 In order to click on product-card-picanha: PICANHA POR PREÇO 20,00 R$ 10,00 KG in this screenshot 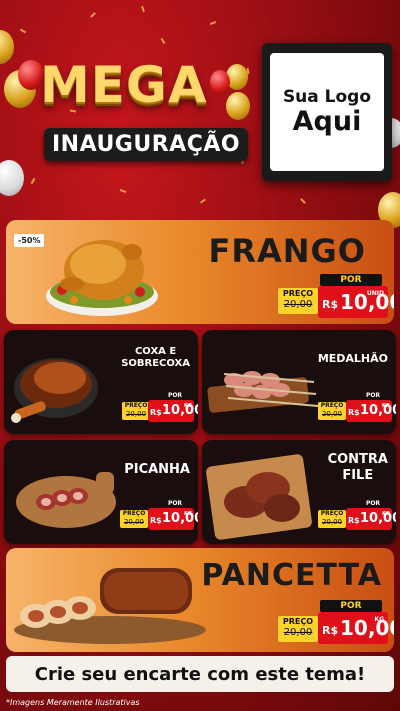, I will do `click(101, 492)`.